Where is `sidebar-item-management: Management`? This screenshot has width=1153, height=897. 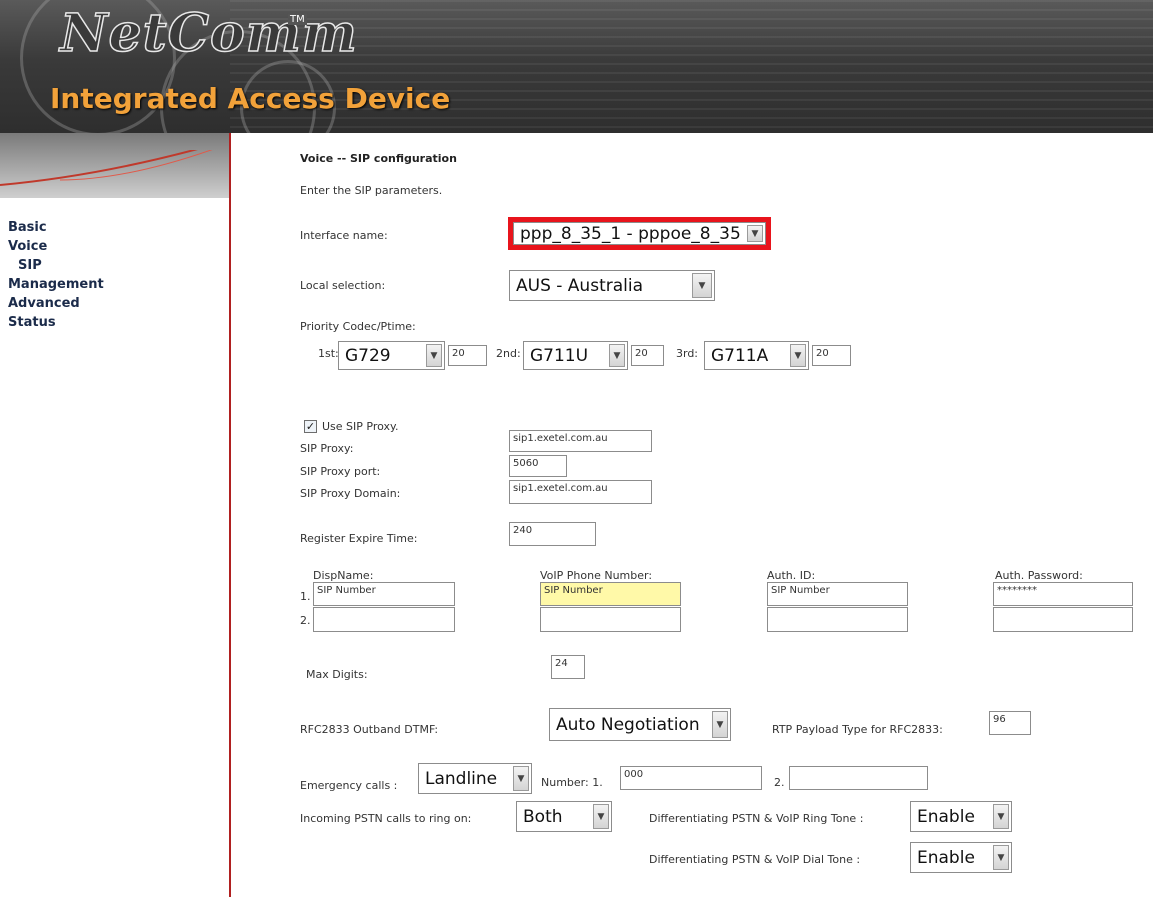 sidebar-item-management: Management is located at coordinates (56, 284).